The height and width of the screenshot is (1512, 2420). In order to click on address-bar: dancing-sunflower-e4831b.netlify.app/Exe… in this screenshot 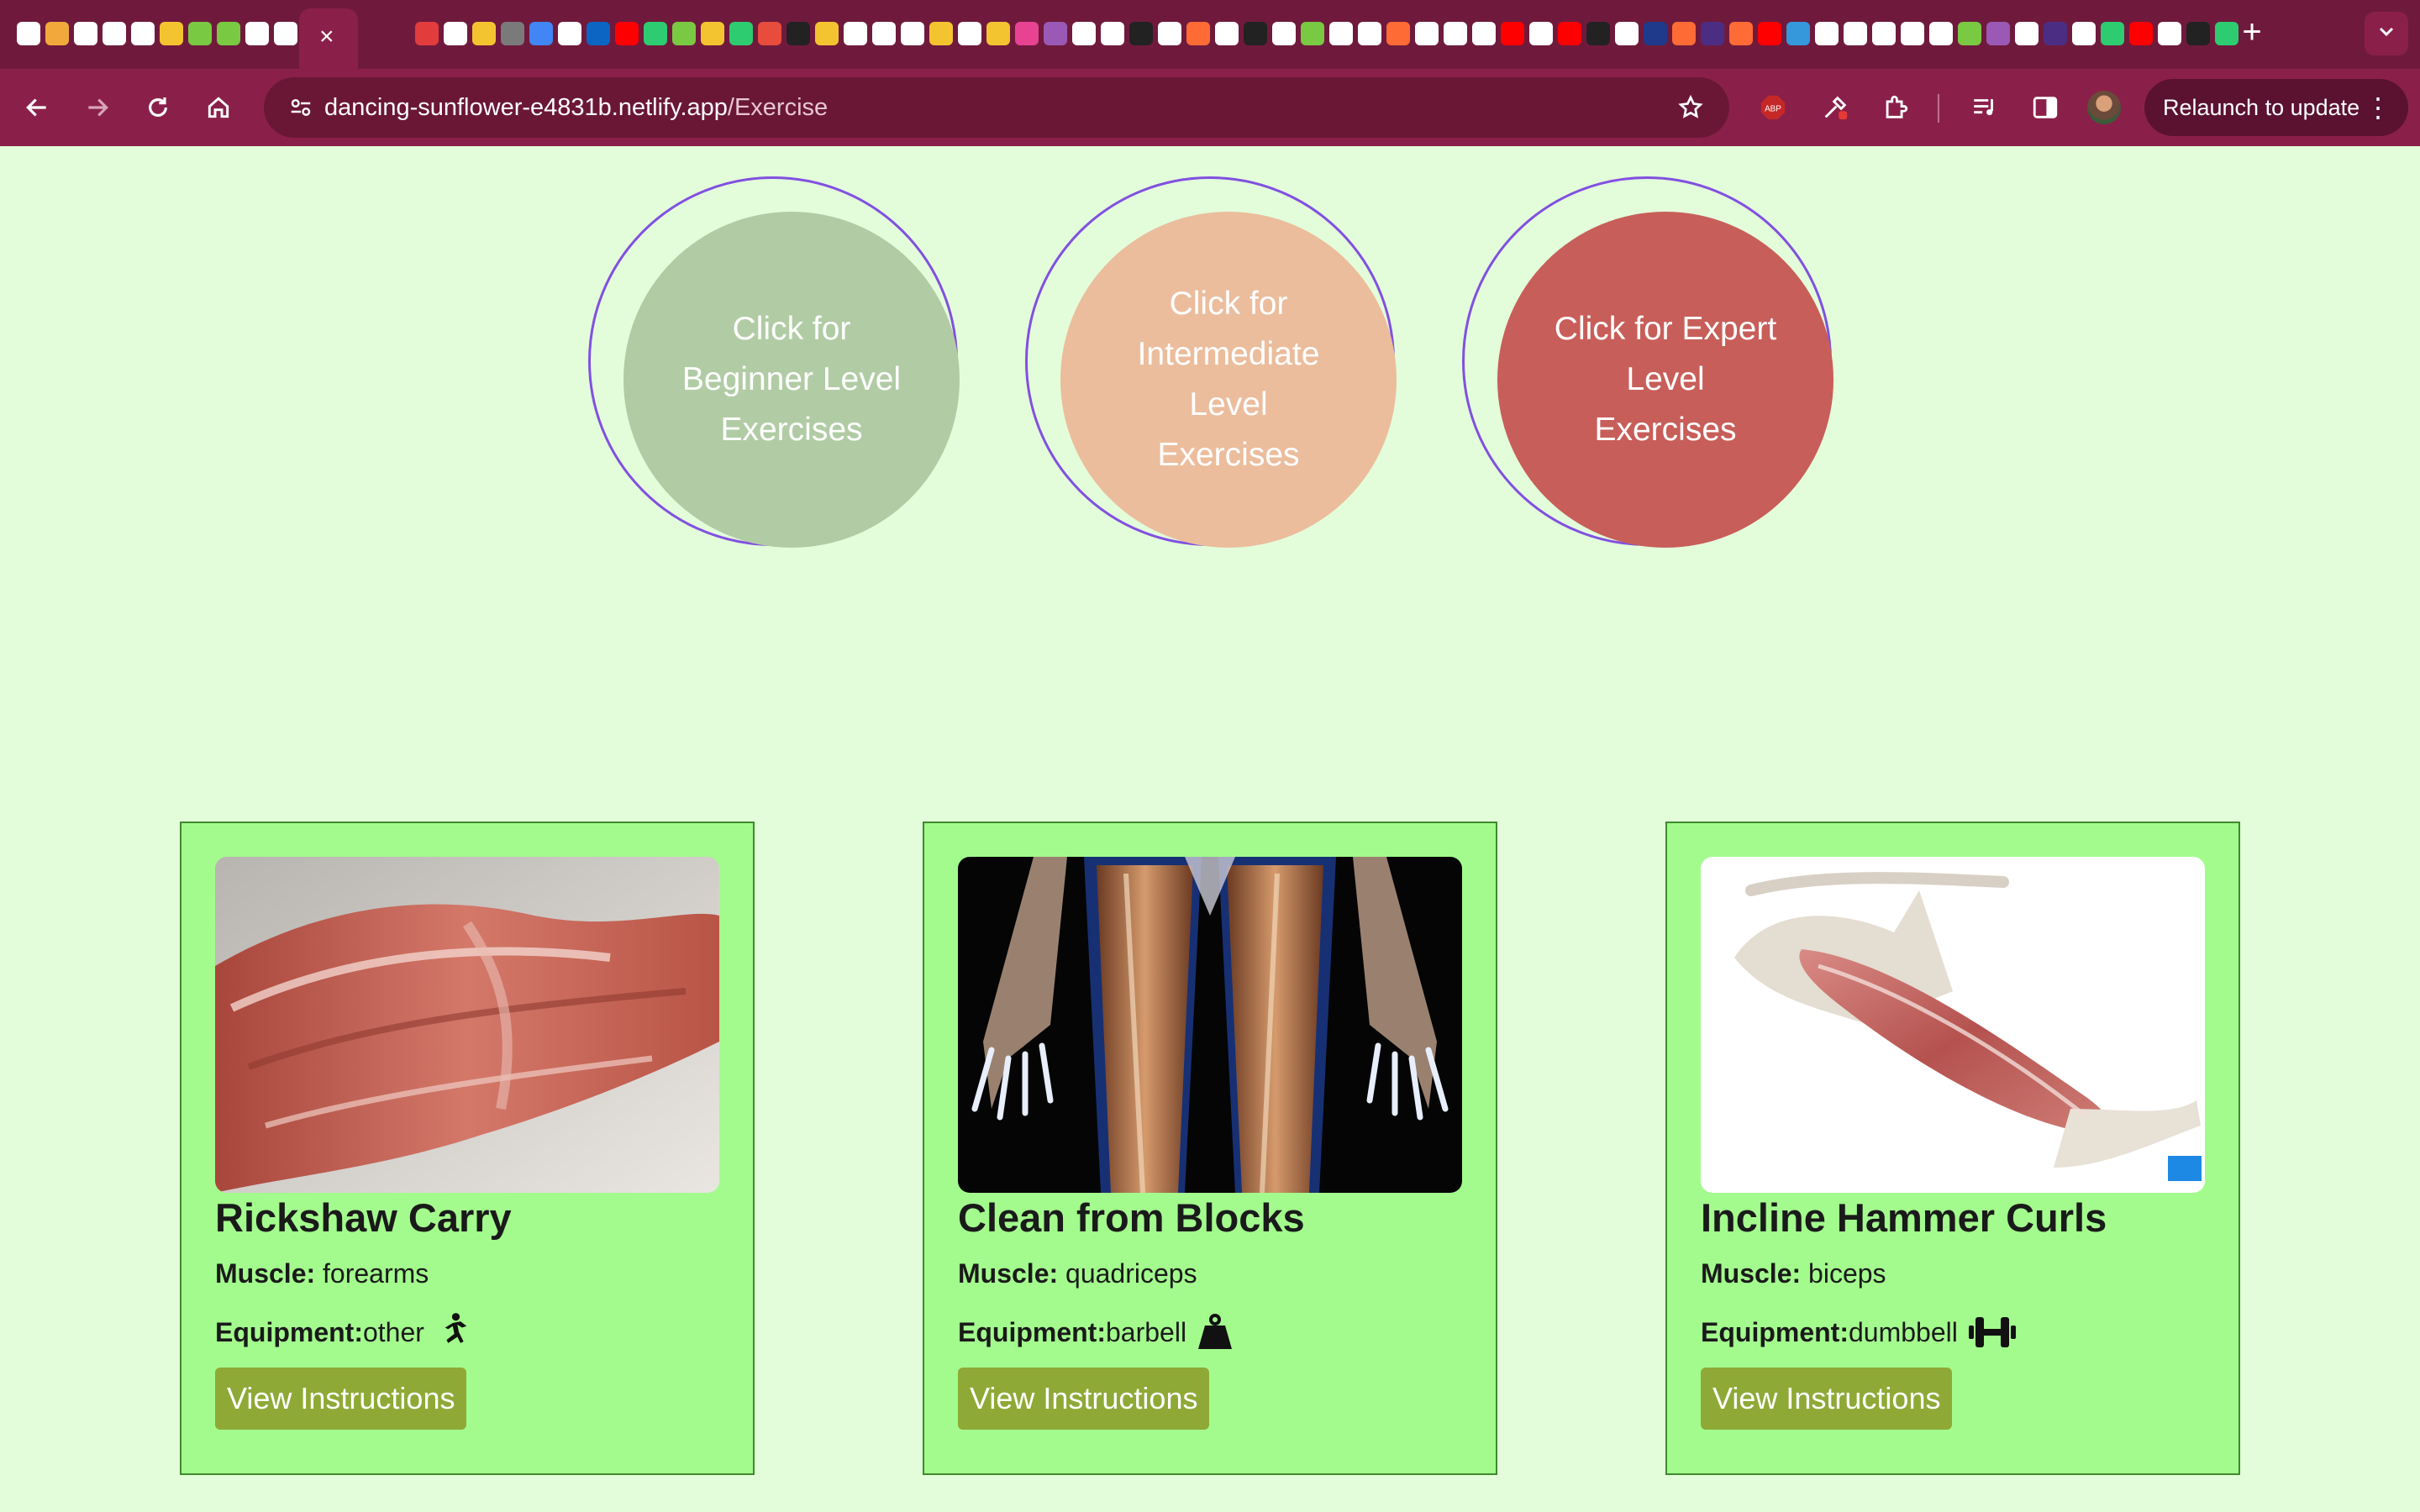, I will do `click(996, 107)`.